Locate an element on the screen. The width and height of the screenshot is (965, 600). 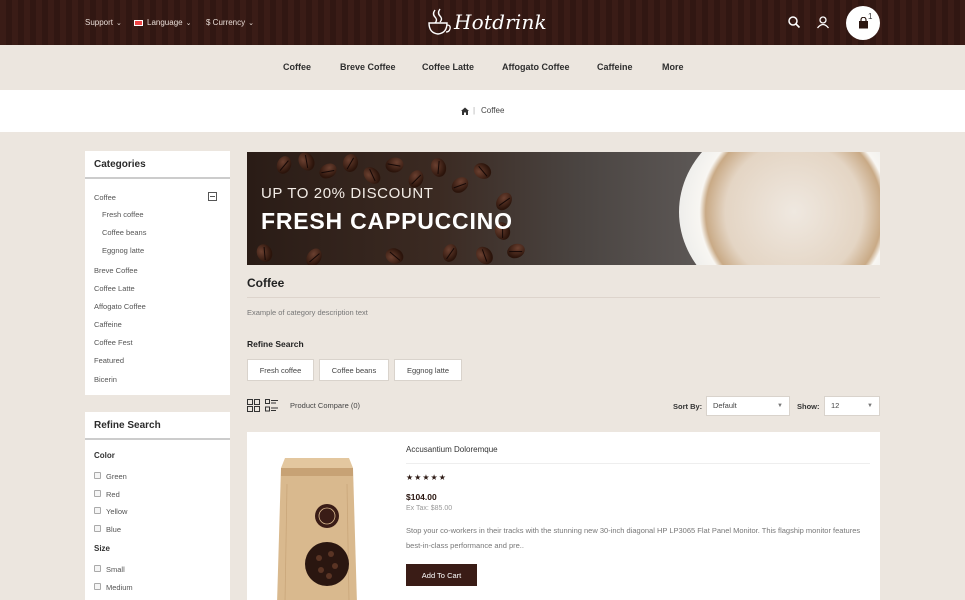
currency-dropdown: $ Currency ⌄ is located at coordinates (230, 22).